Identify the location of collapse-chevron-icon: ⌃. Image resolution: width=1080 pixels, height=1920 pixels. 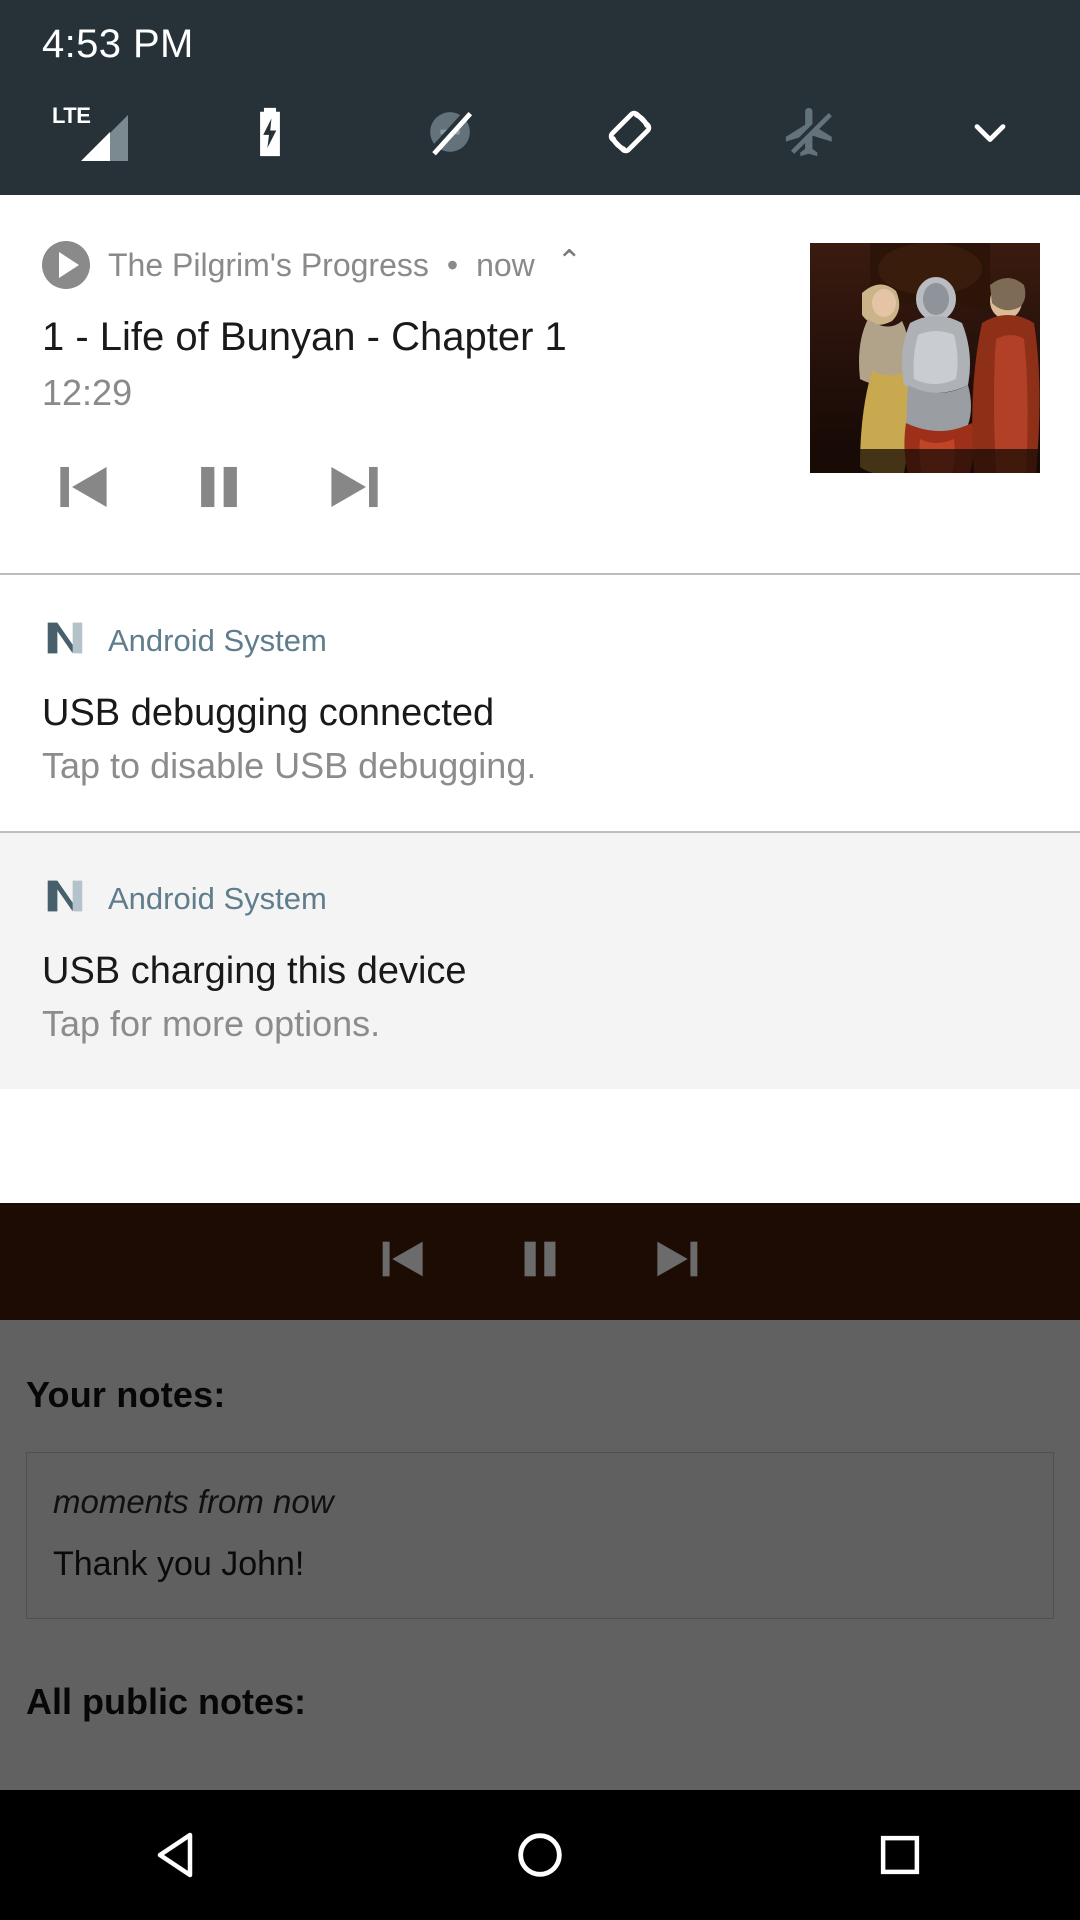
(569, 262).